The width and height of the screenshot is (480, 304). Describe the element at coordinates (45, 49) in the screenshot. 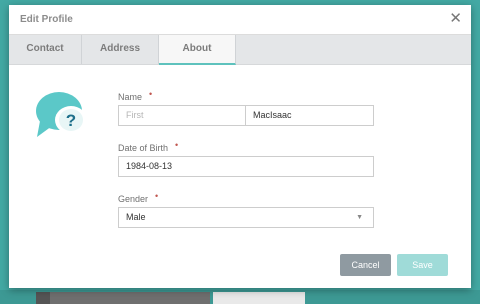

I see `tab-contact: Contact` at that location.